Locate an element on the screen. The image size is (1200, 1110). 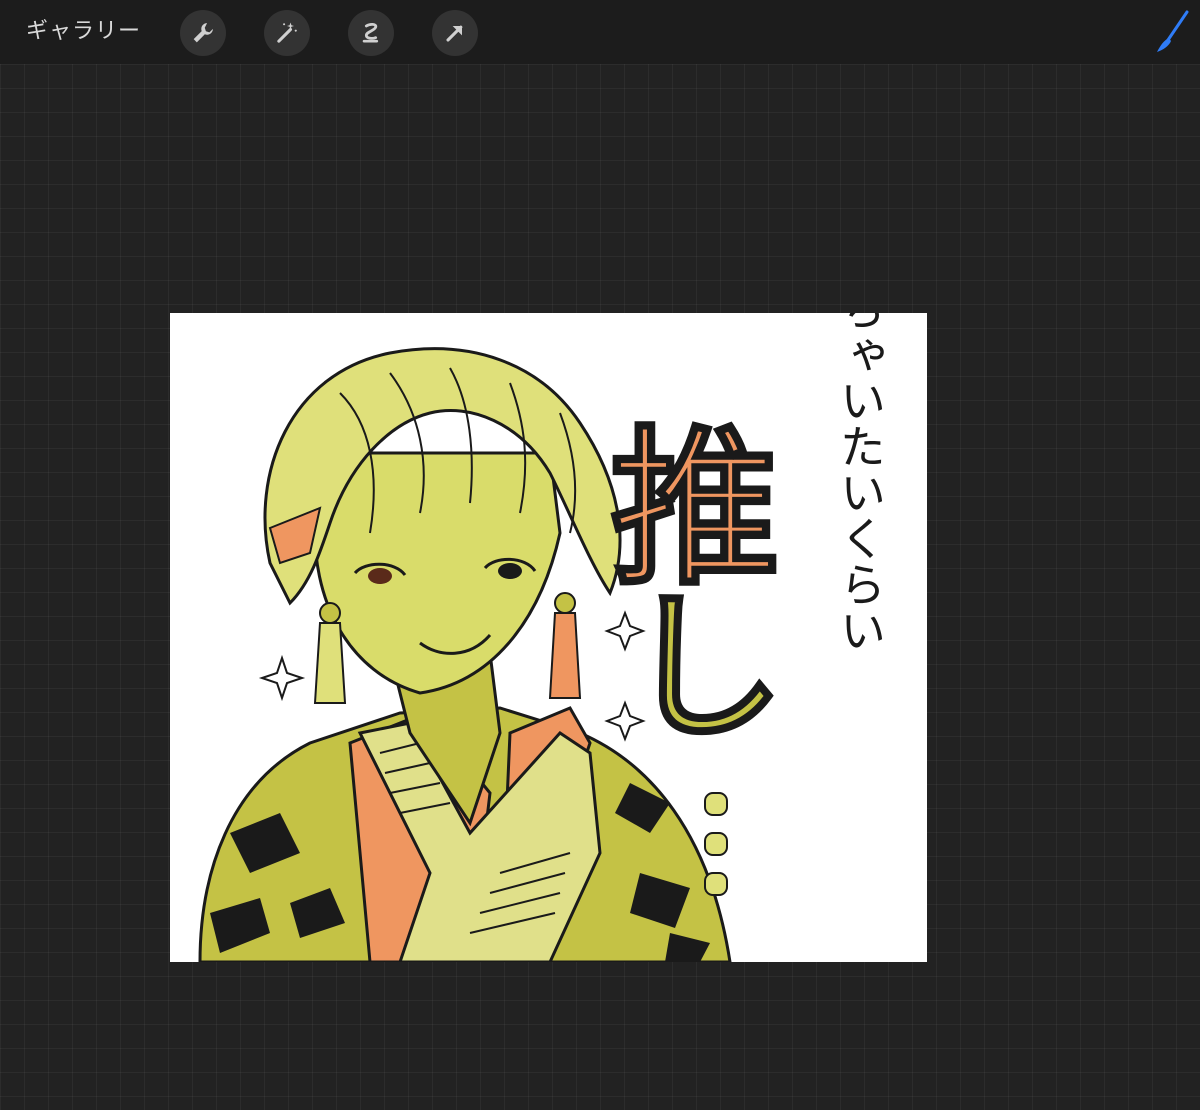
adjustments-button is located at coordinates (287, 33).